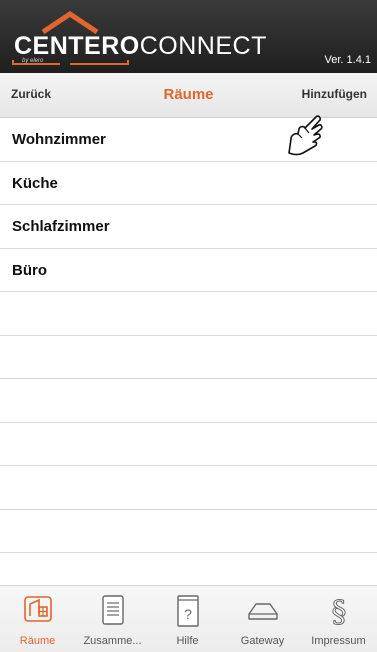 This screenshot has width=377, height=652. What do you see at coordinates (35, 183) in the screenshot?
I see `room-label: Küche` at bounding box center [35, 183].